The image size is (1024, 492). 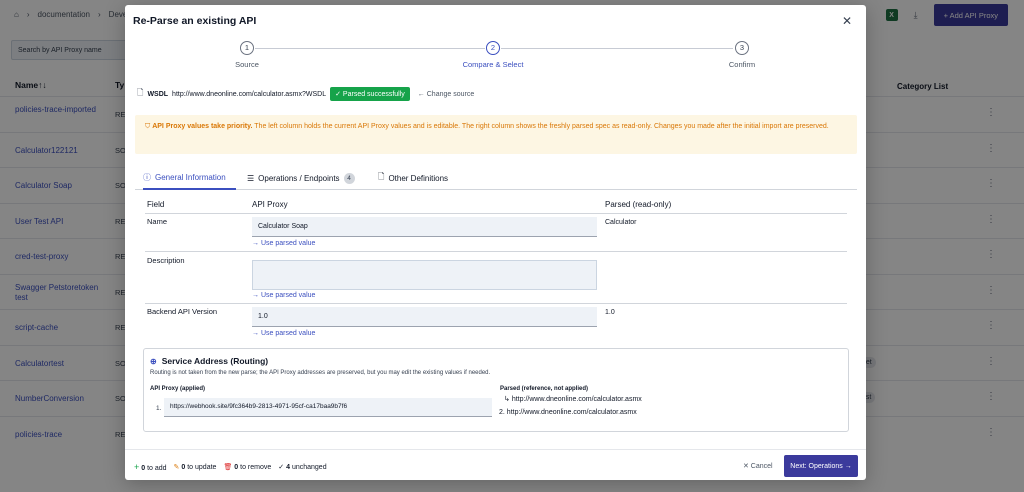 I want to click on column-header-field: Field, so click(x=156, y=204).